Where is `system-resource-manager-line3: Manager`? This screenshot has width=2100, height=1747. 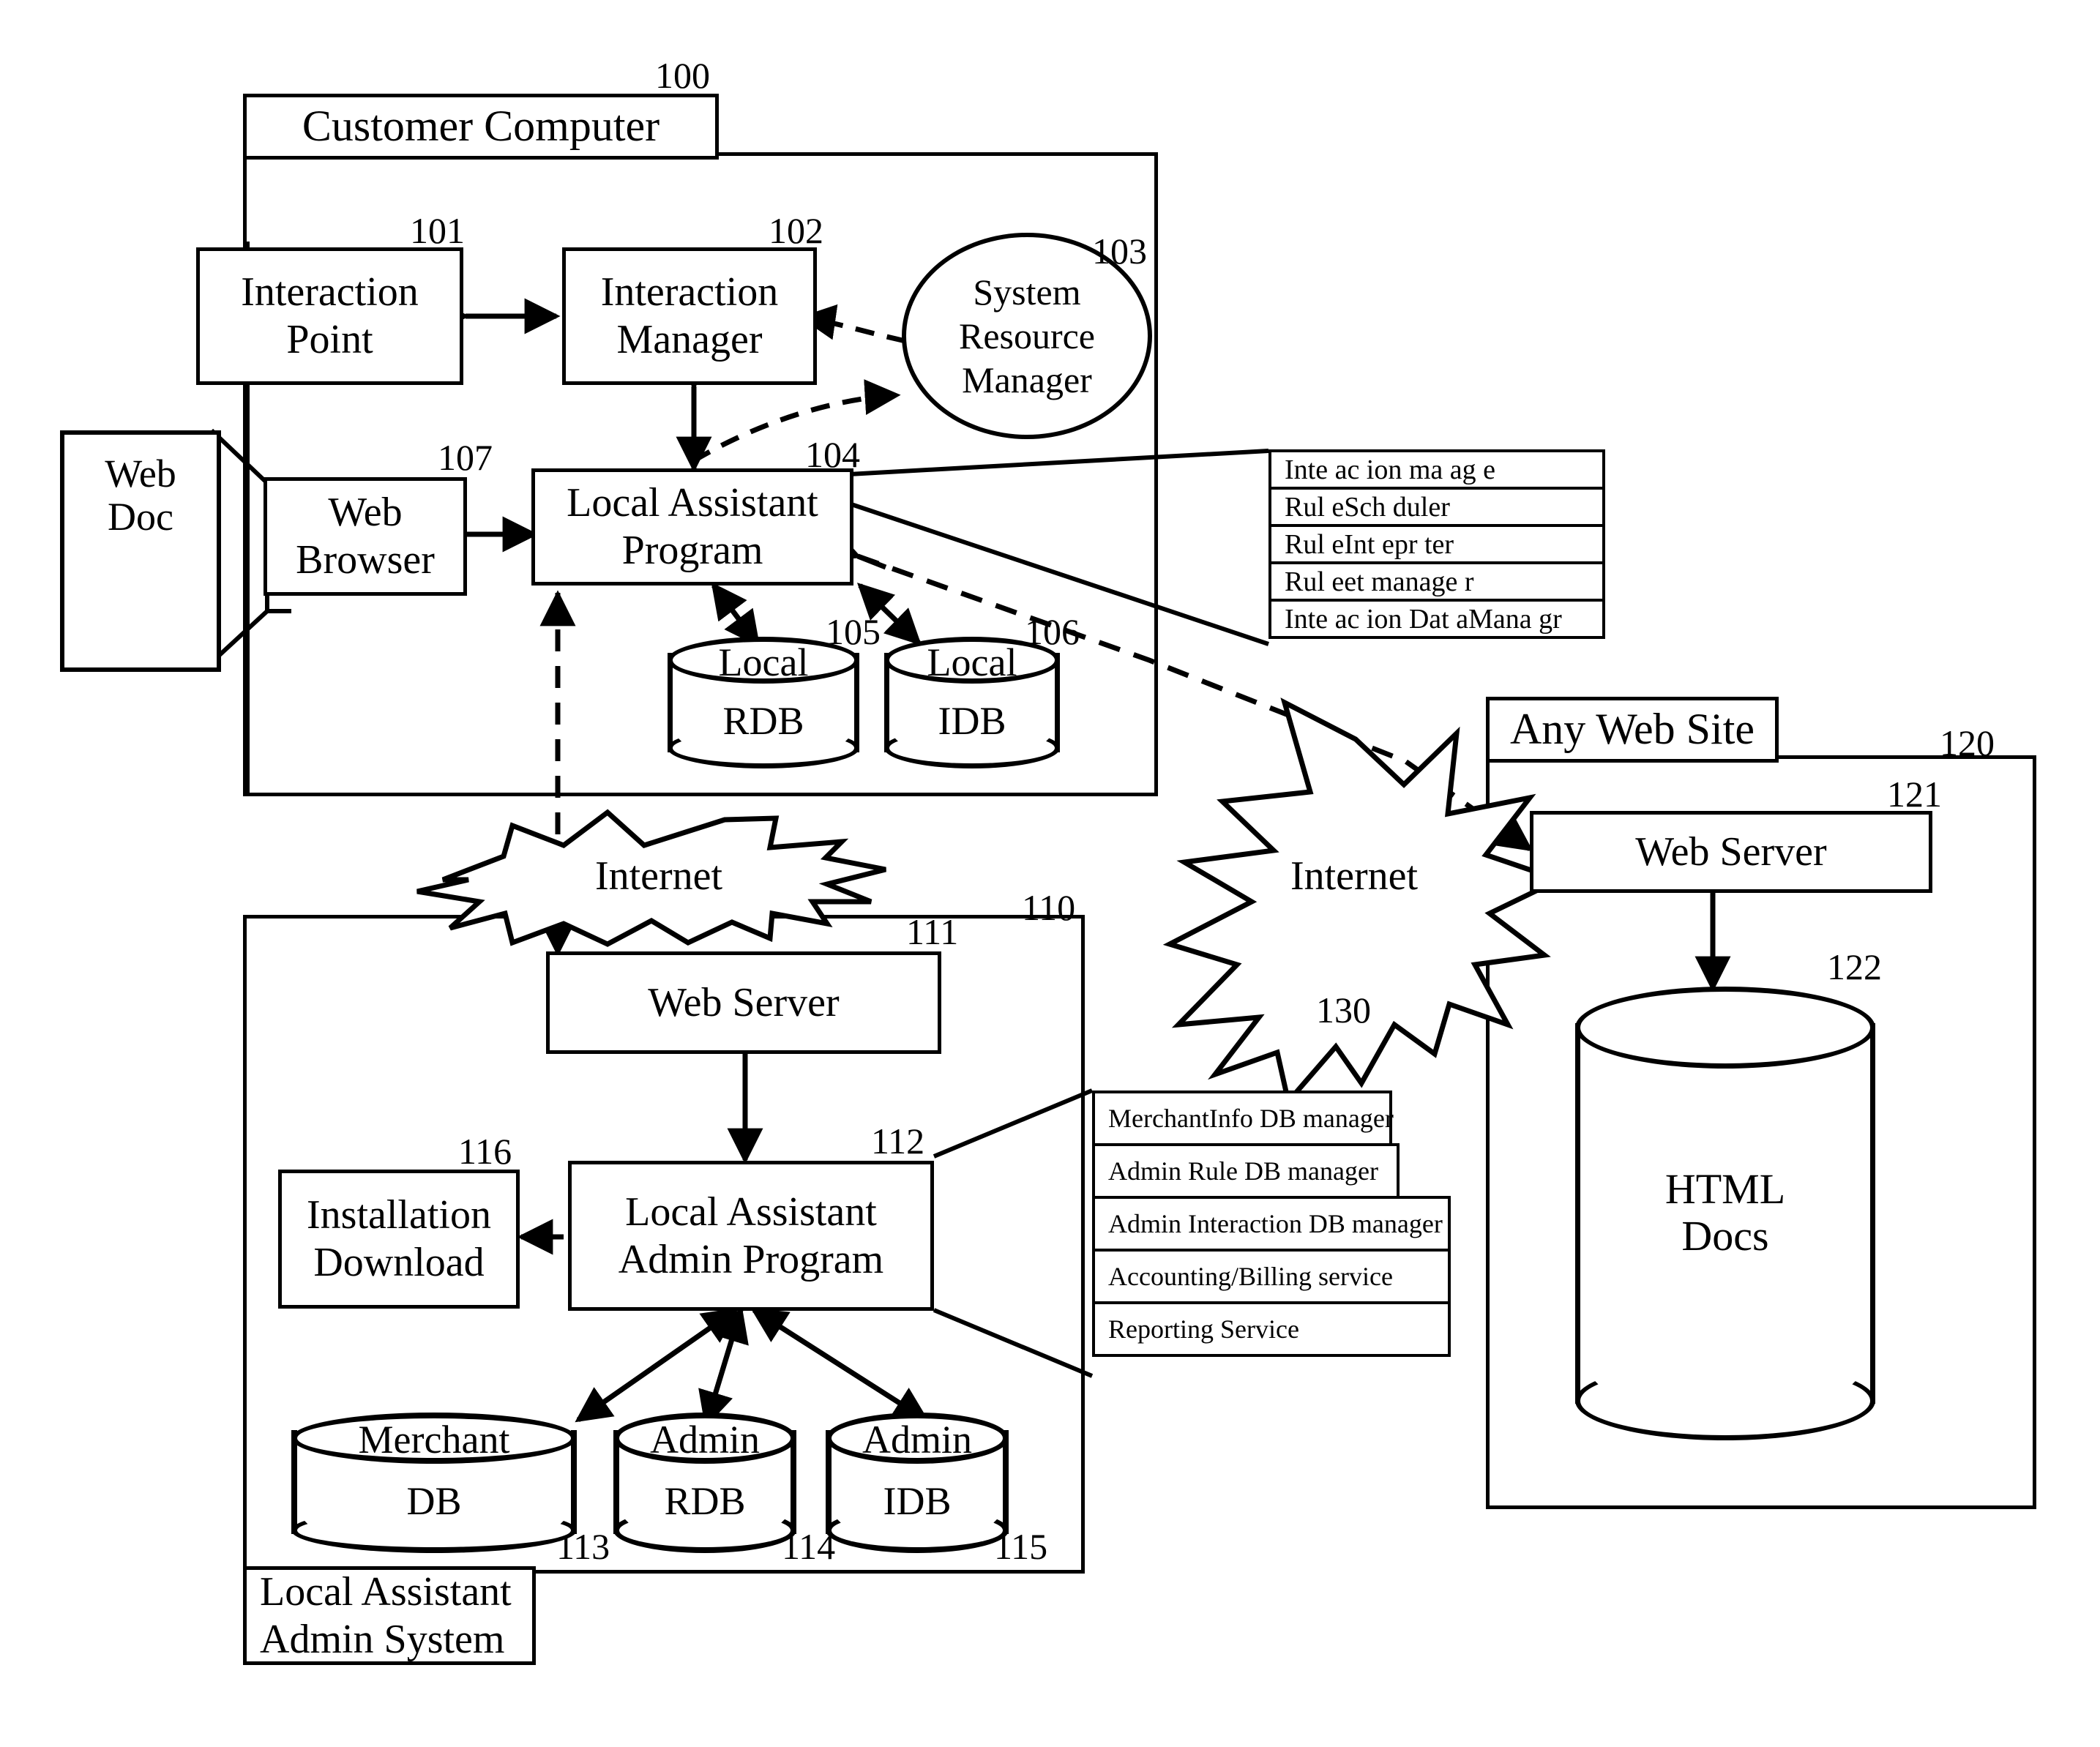
system-resource-manager-line3: Manager is located at coordinates (1027, 379).